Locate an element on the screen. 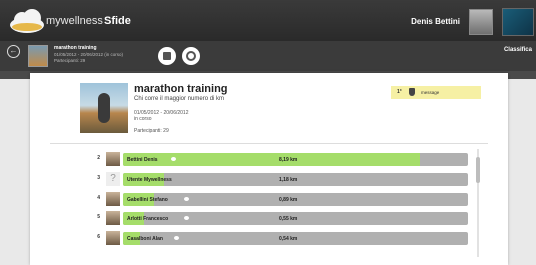 Image resolution: width=536 pixels, height=265 pixels. back-arrow-icon: ← is located at coordinates (13, 51).